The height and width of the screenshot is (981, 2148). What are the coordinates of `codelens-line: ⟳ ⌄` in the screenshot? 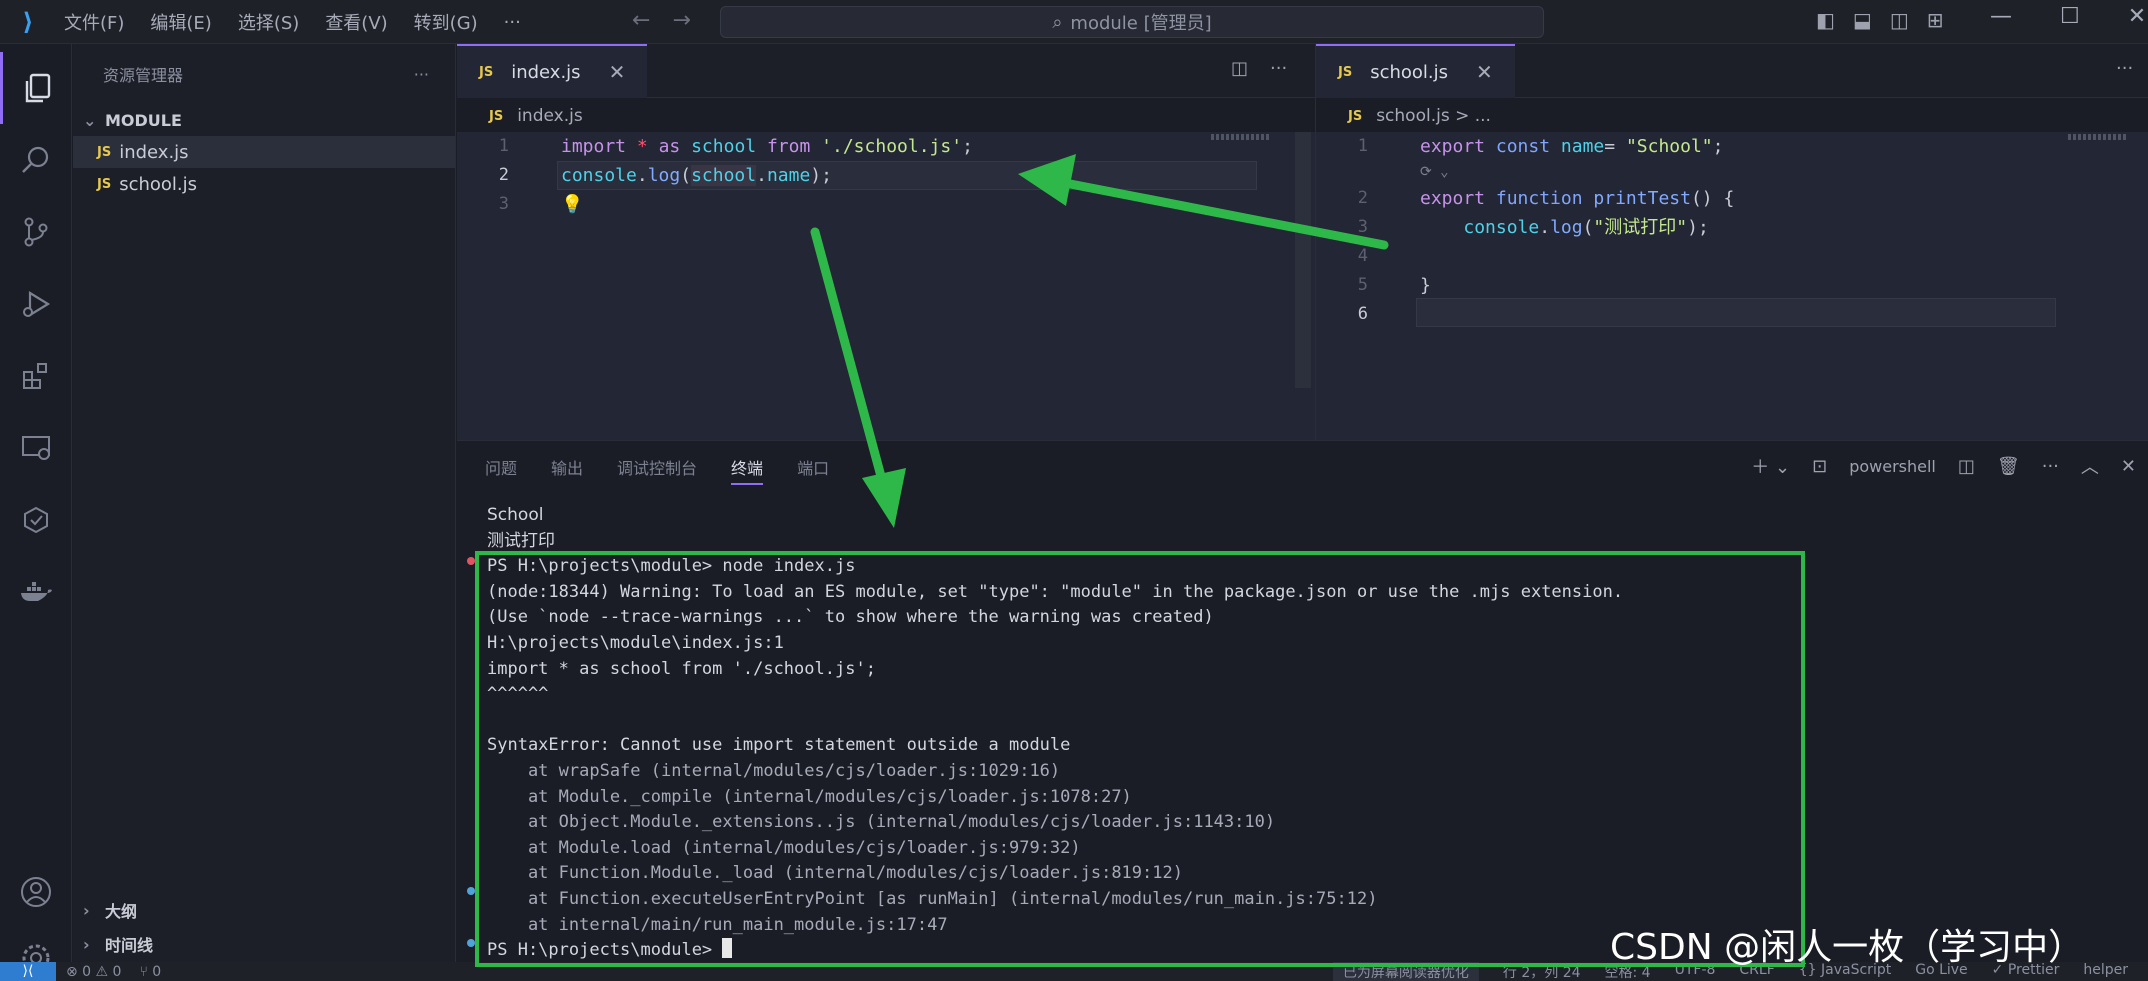 It's located at (1577, 172).